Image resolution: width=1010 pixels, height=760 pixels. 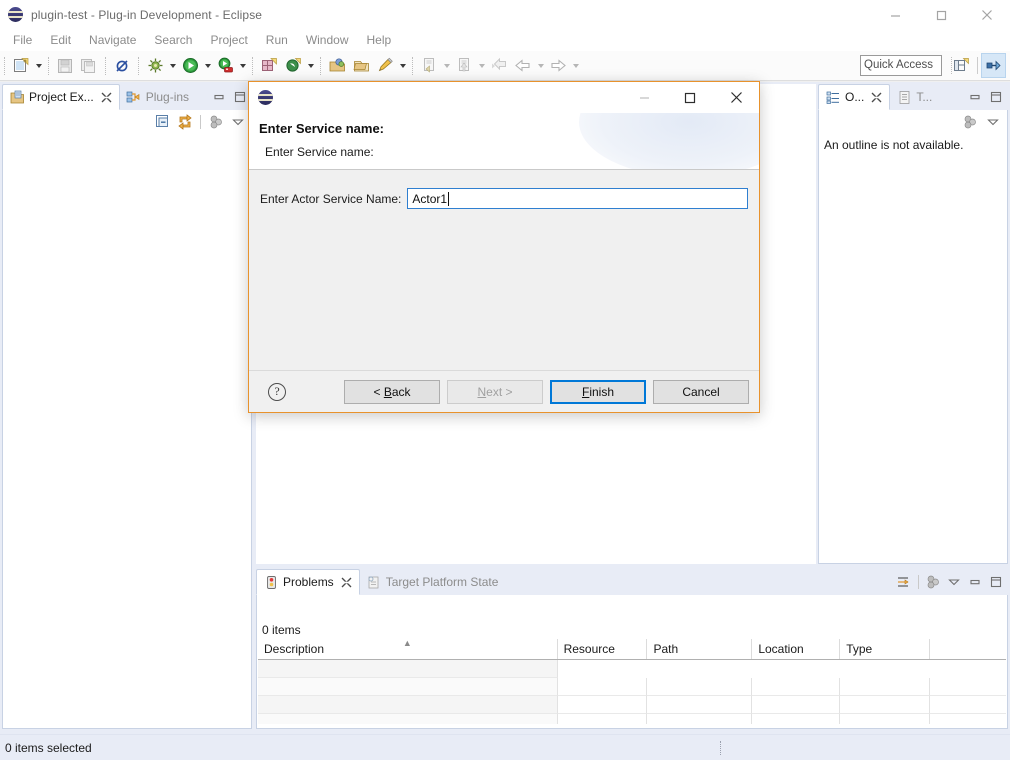 I want to click on menu-edit: Edit, so click(x=60, y=40).